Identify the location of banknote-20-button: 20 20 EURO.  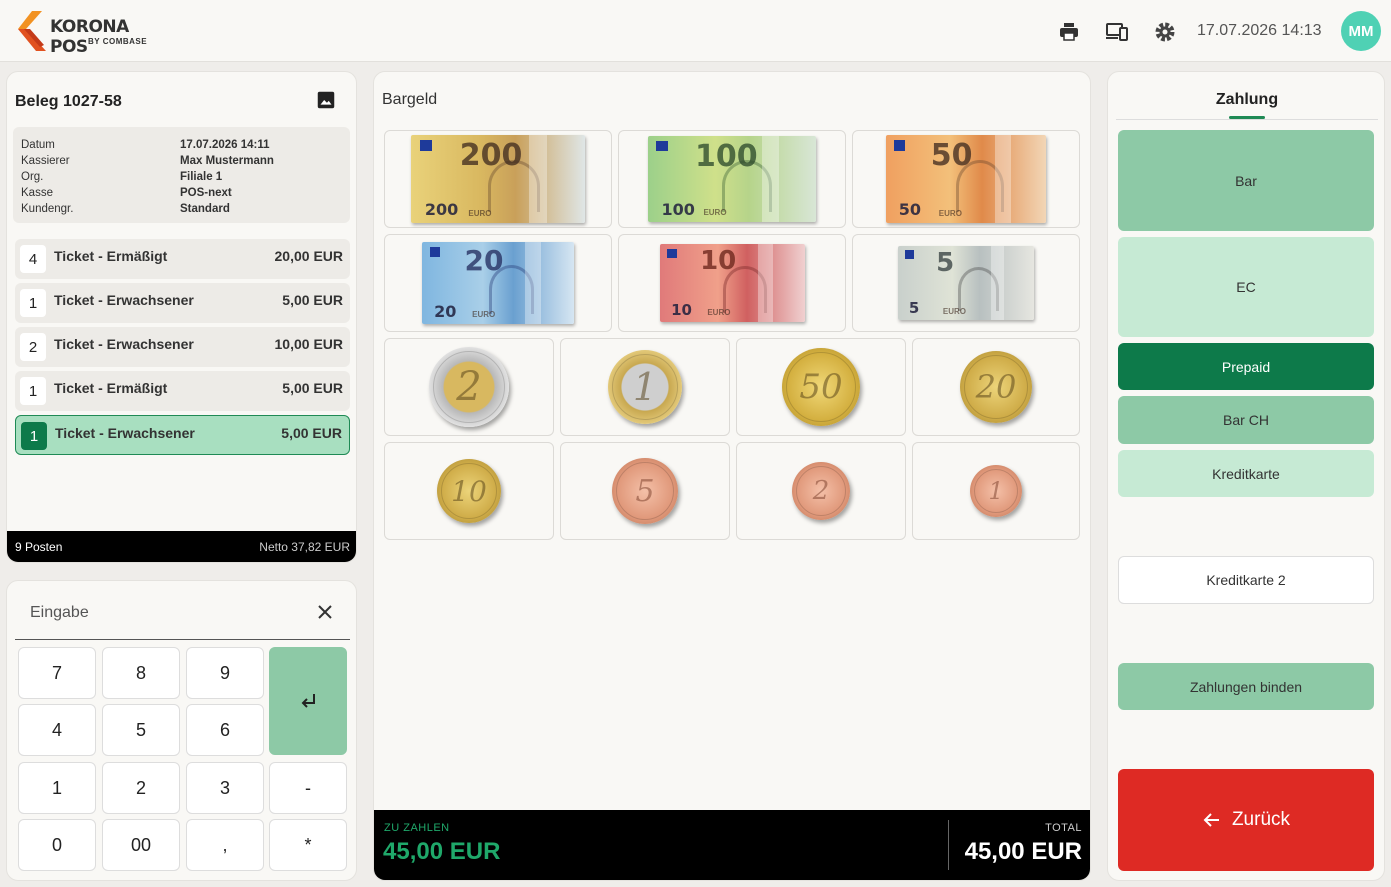
(498, 283).